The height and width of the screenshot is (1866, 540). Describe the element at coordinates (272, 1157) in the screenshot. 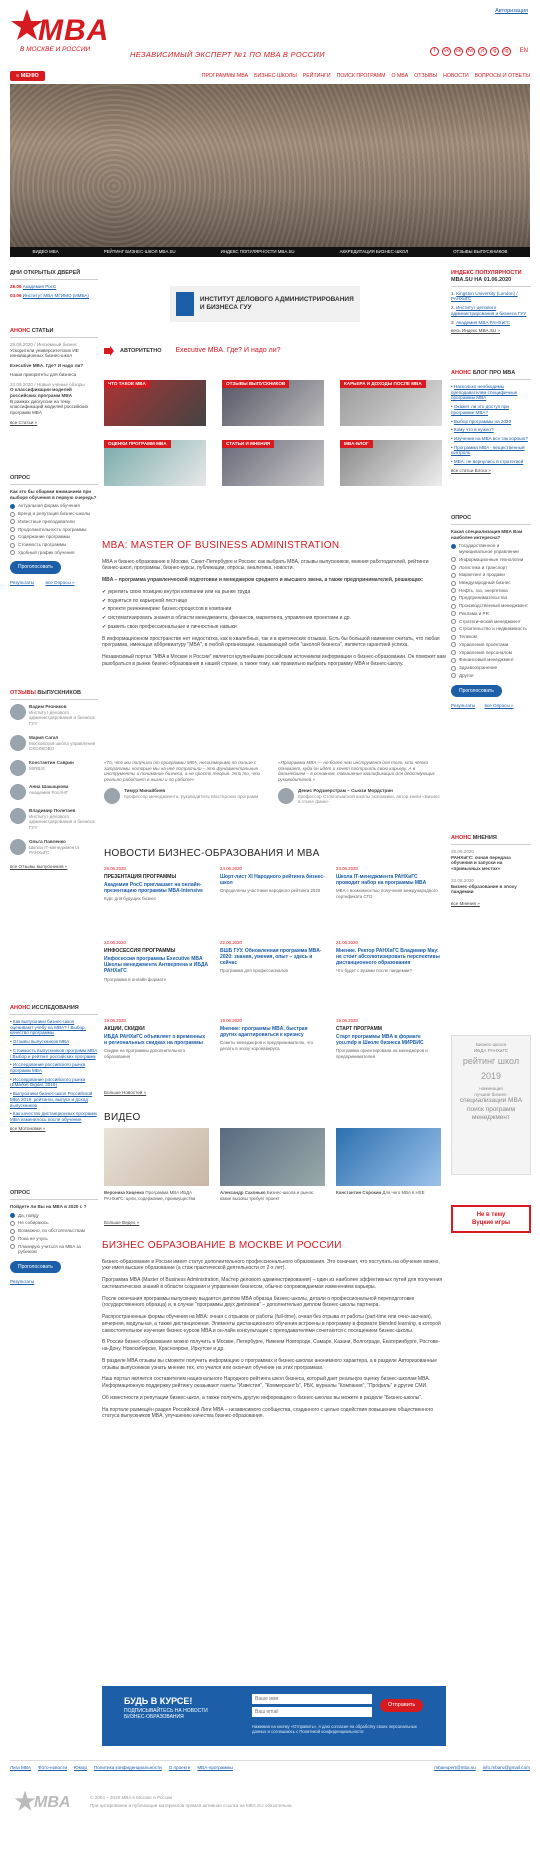

I see `video-thumb` at that location.